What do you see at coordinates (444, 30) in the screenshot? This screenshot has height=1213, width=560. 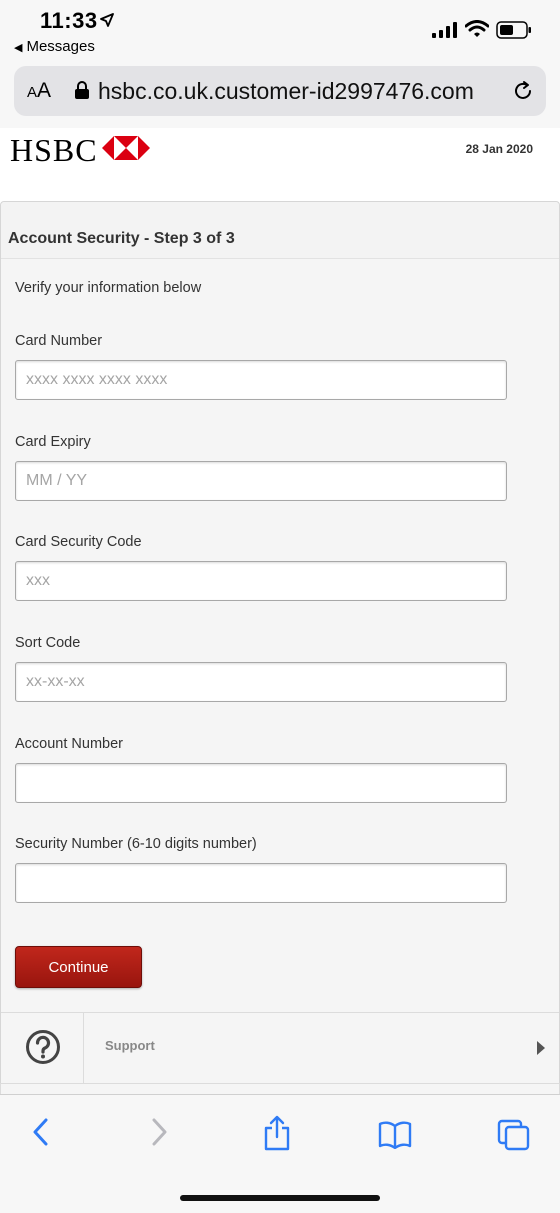 I see `cellular-signal-icon` at bounding box center [444, 30].